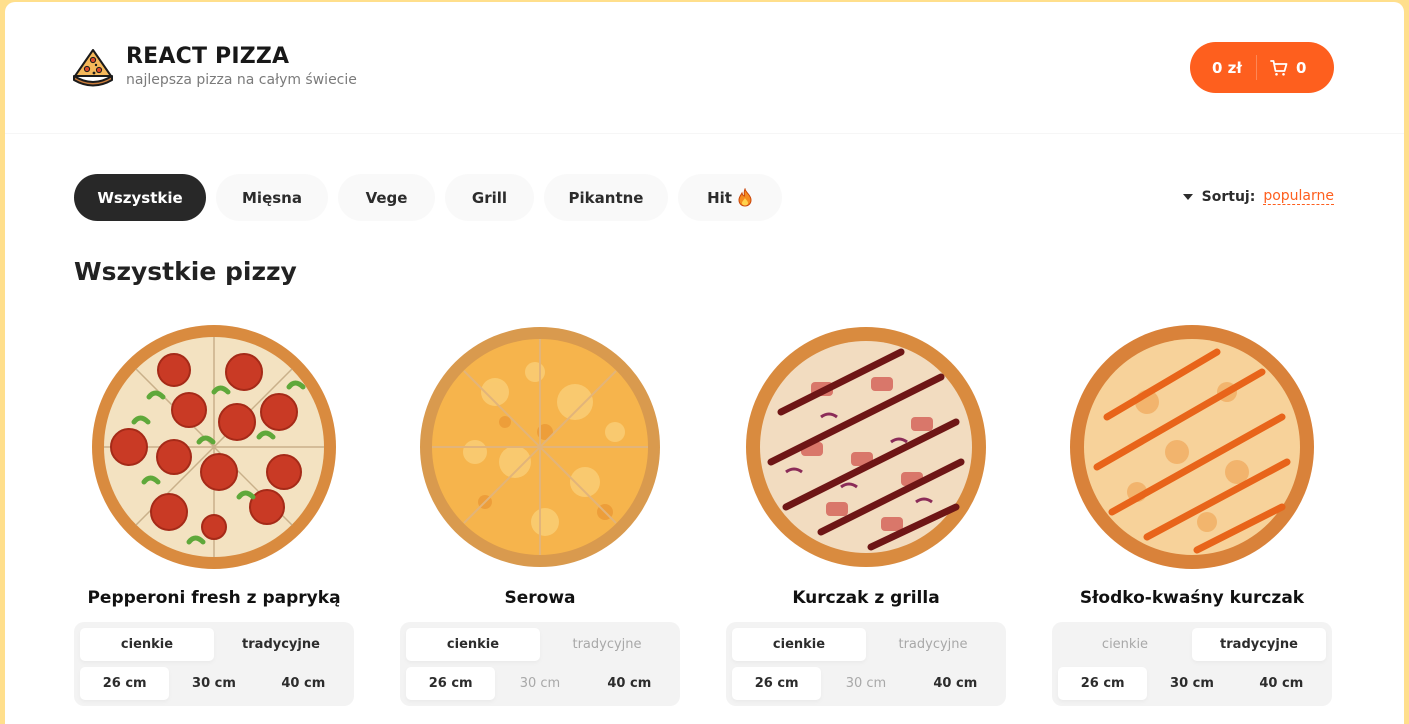 This screenshot has height=724, width=1409. Describe the element at coordinates (140, 197) in the screenshot. I see `category-wszystkie: Wszystkie` at that location.